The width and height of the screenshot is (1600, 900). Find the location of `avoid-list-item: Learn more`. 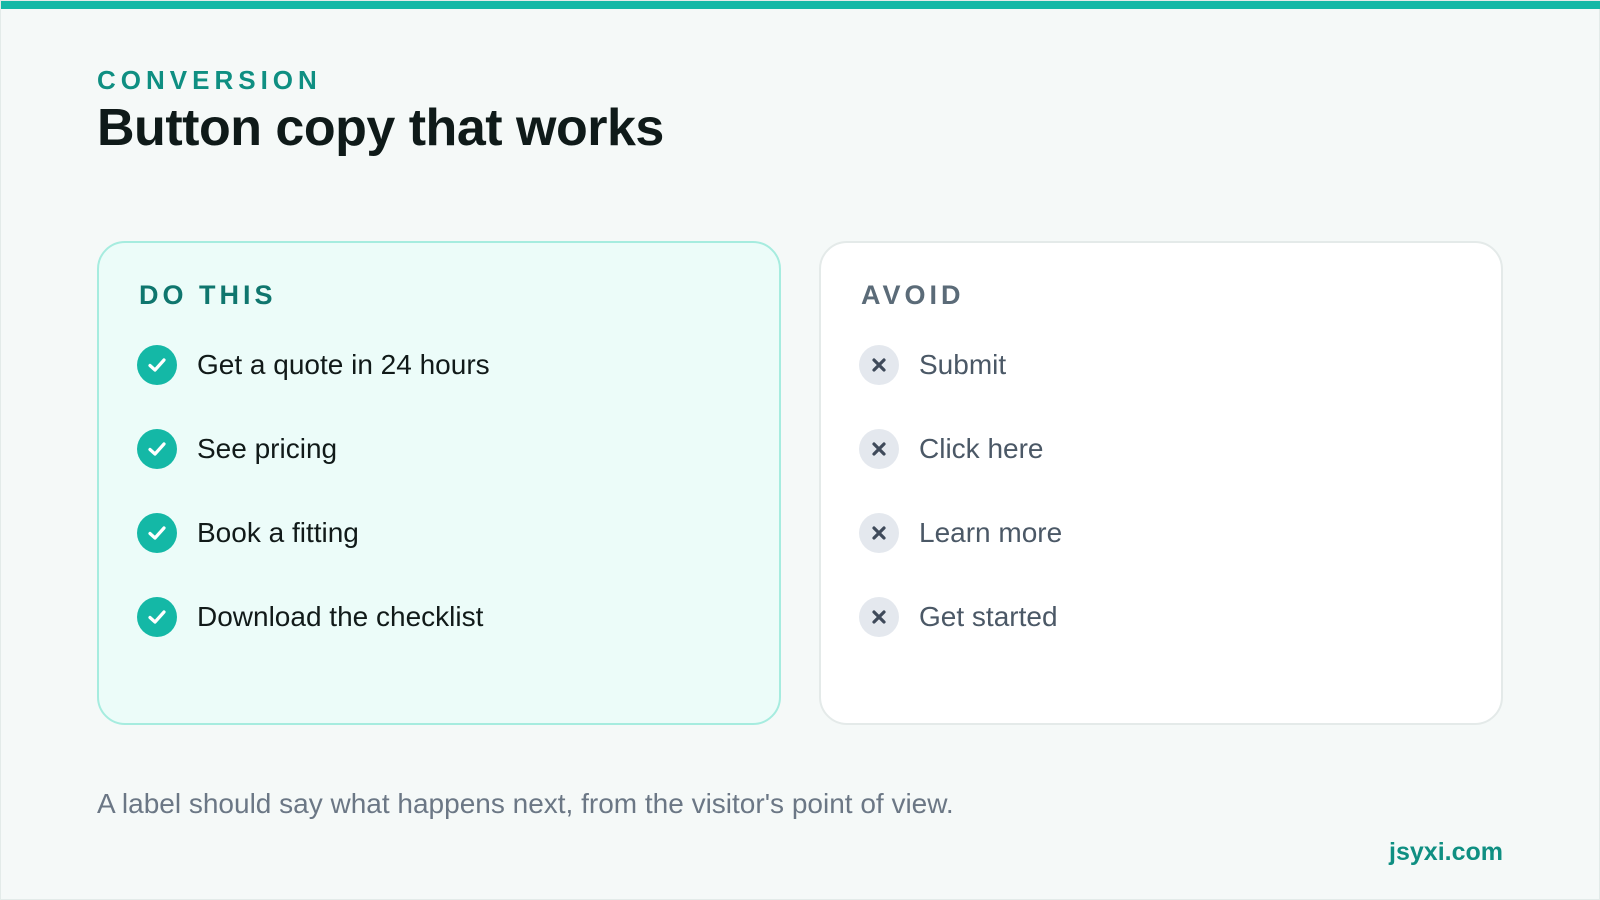

avoid-list-item: Learn more is located at coordinates (960, 533).